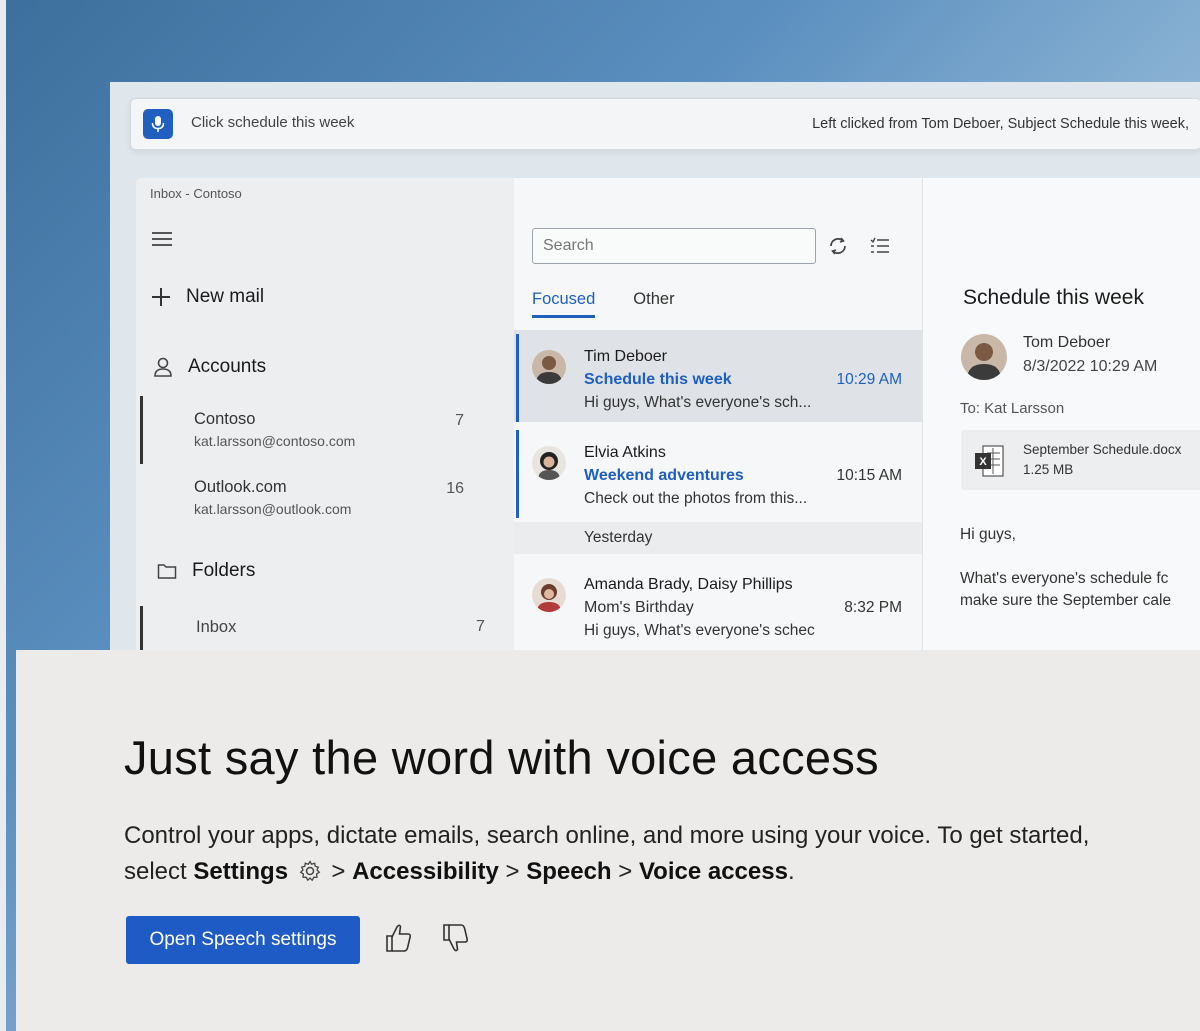 This screenshot has height=1031, width=1200. Describe the element at coordinates (664, 475) in the screenshot. I see `message-subject: Weekend adventures` at that location.